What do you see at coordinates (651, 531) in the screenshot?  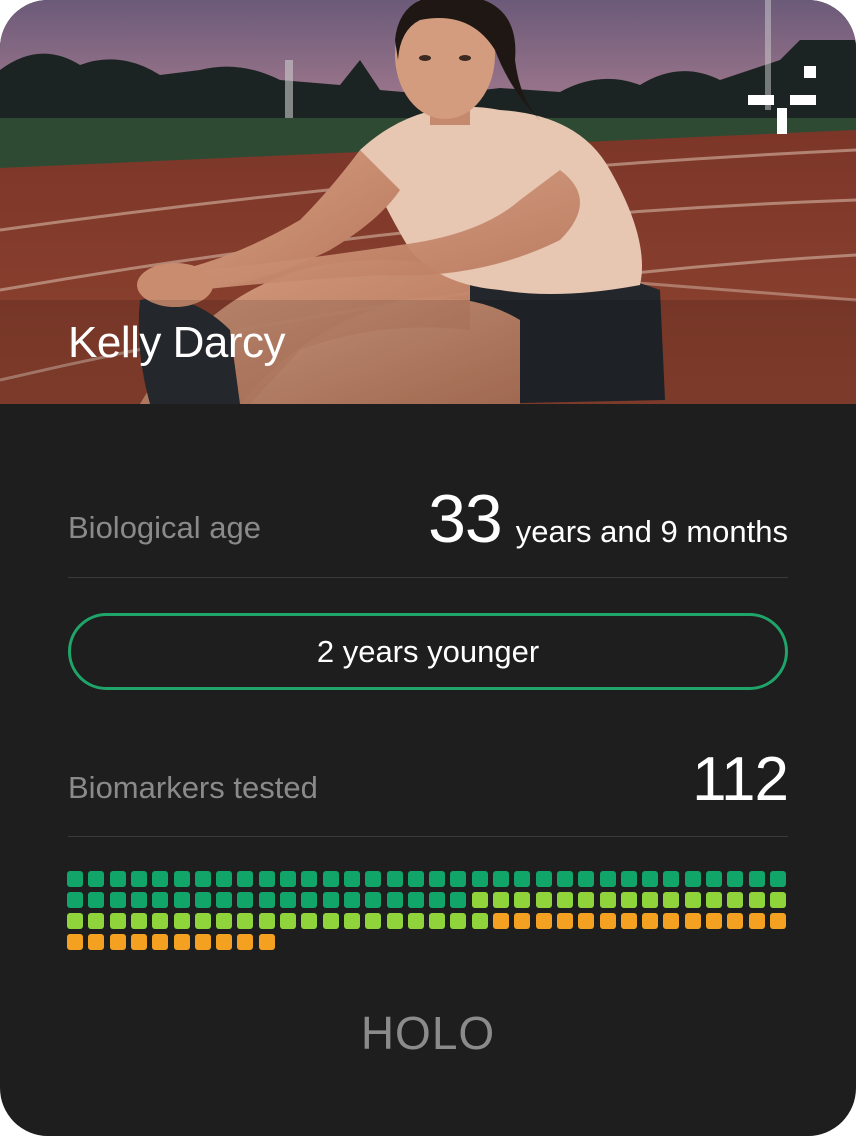 I see `biological-age-unit: years and 9 months` at bounding box center [651, 531].